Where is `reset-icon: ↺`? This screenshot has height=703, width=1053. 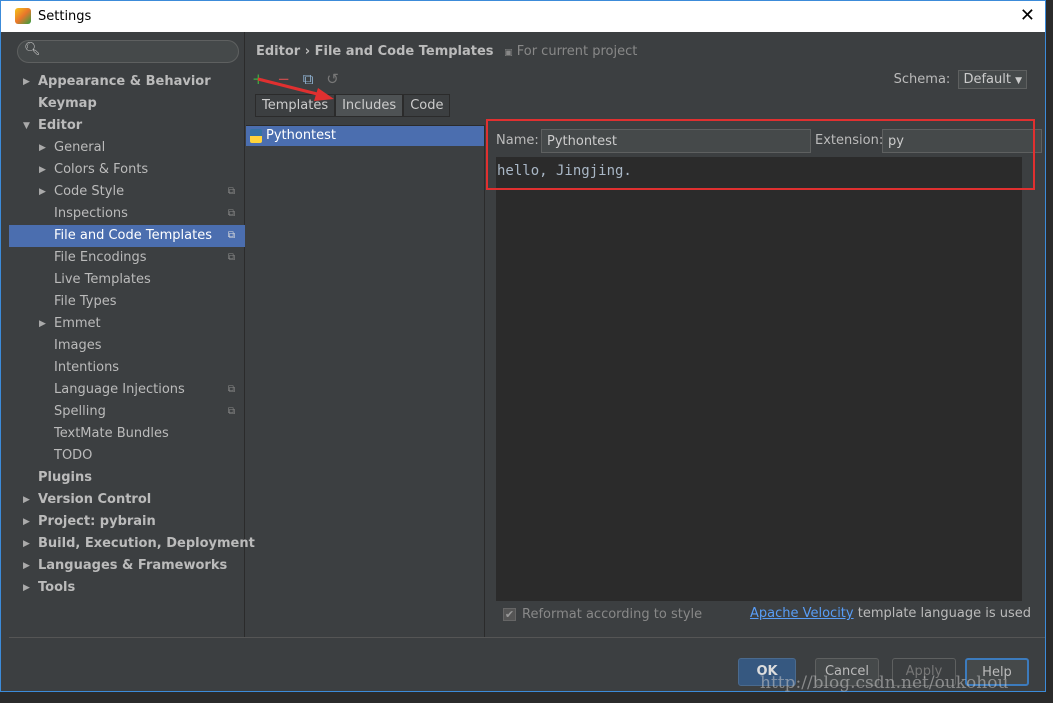 reset-icon: ↺ is located at coordinates (332, 79).